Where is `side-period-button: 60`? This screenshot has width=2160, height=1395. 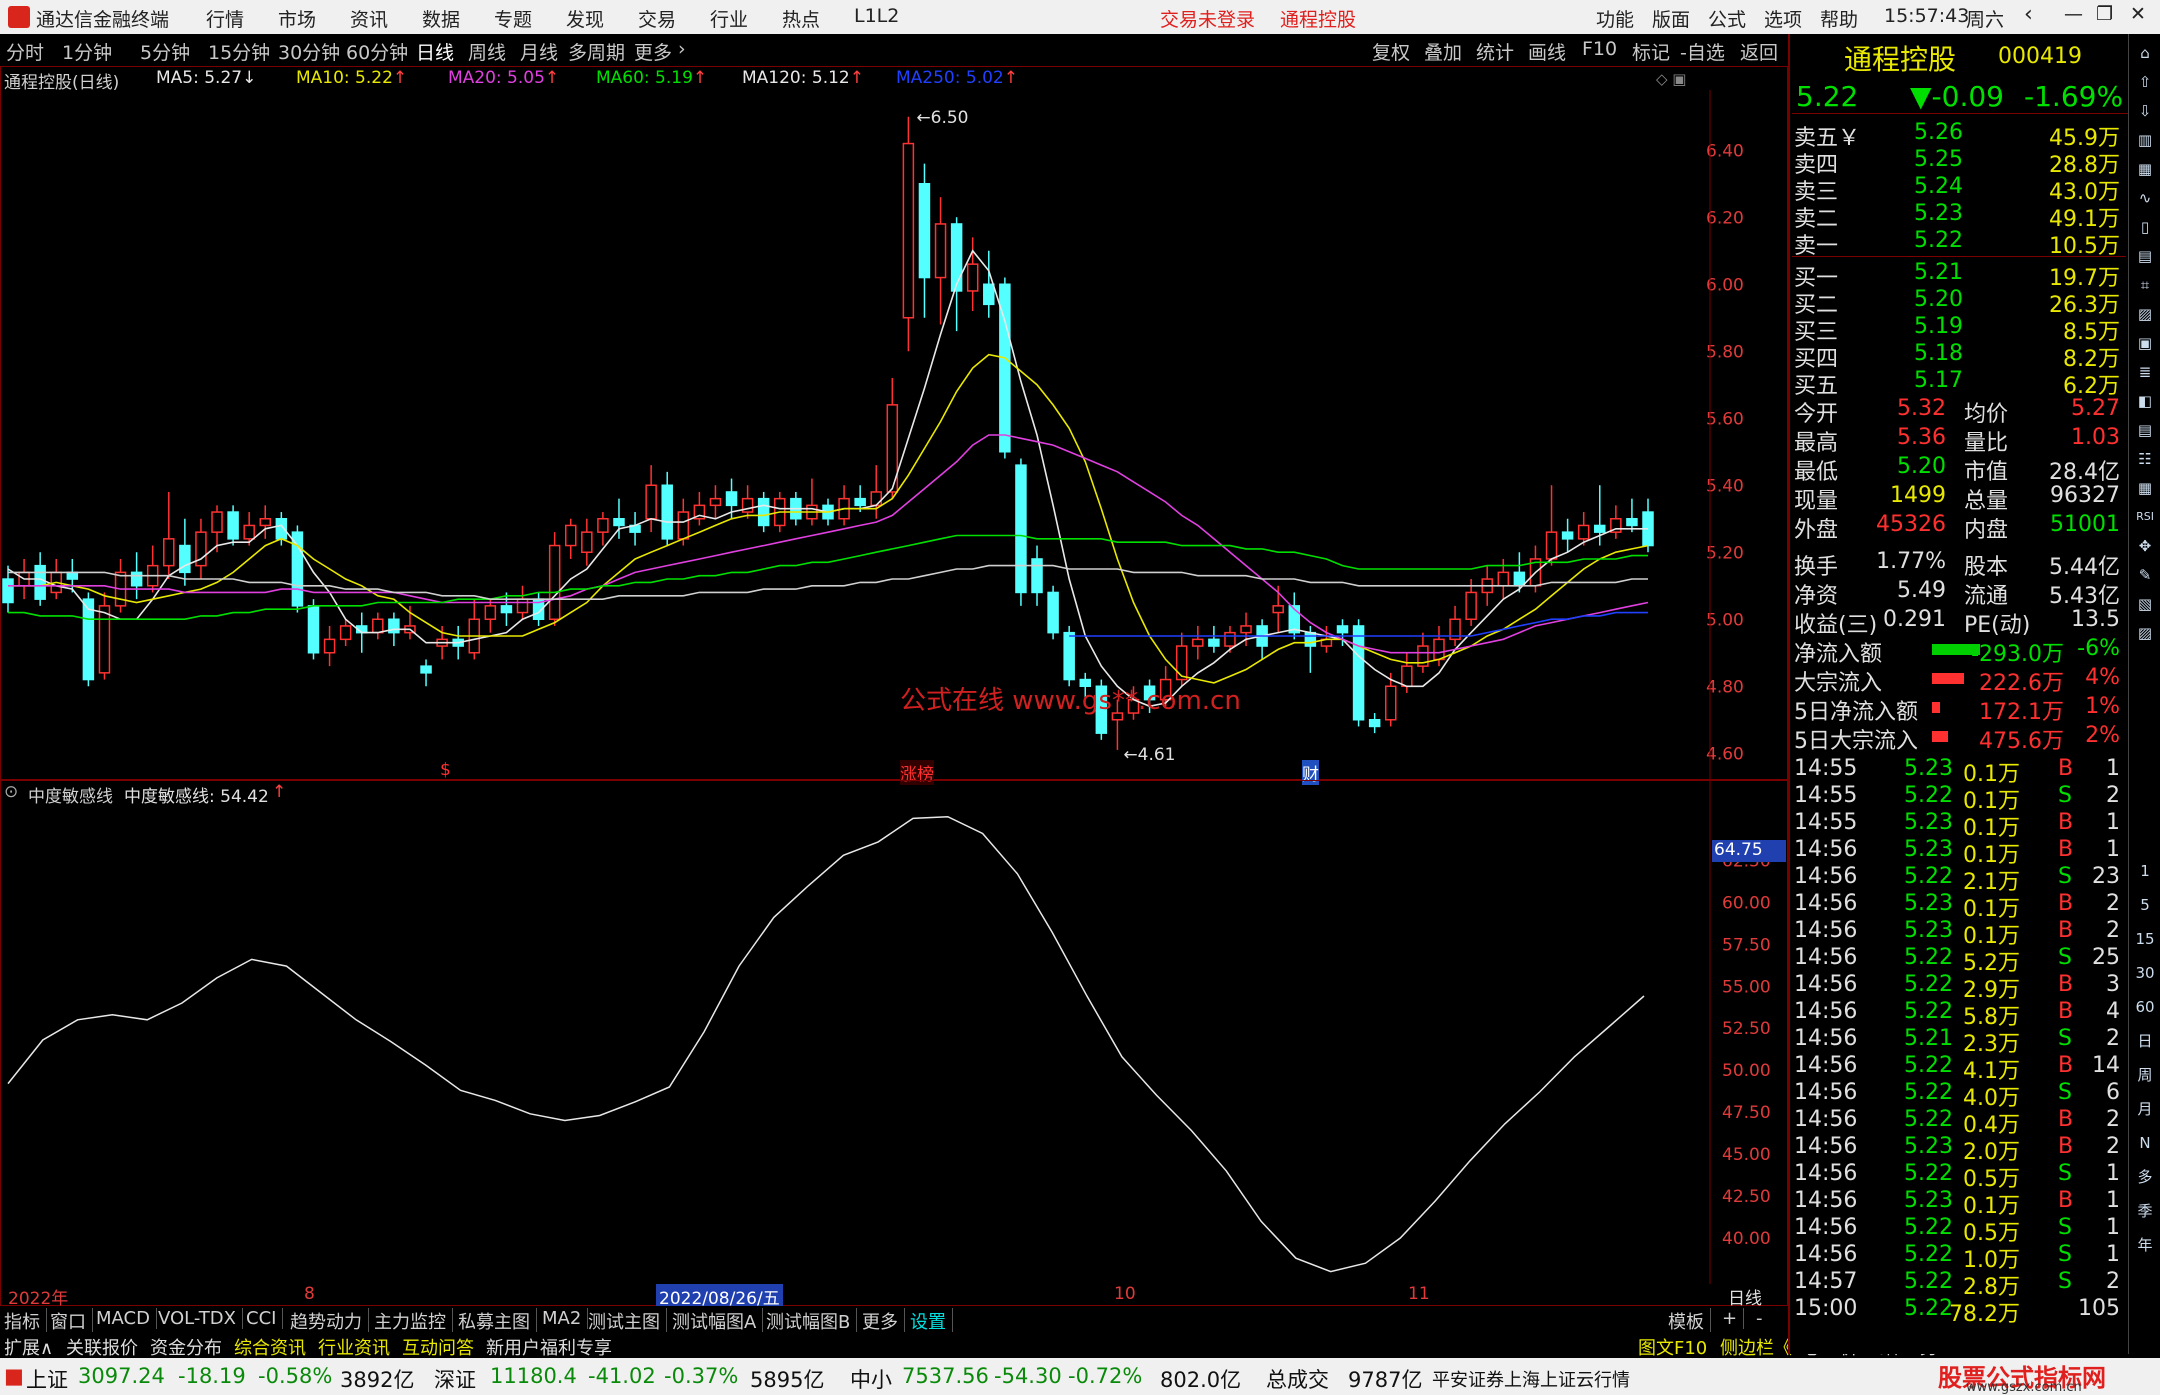 side-period-button: 60 is located at coordinates (2145, 1007).